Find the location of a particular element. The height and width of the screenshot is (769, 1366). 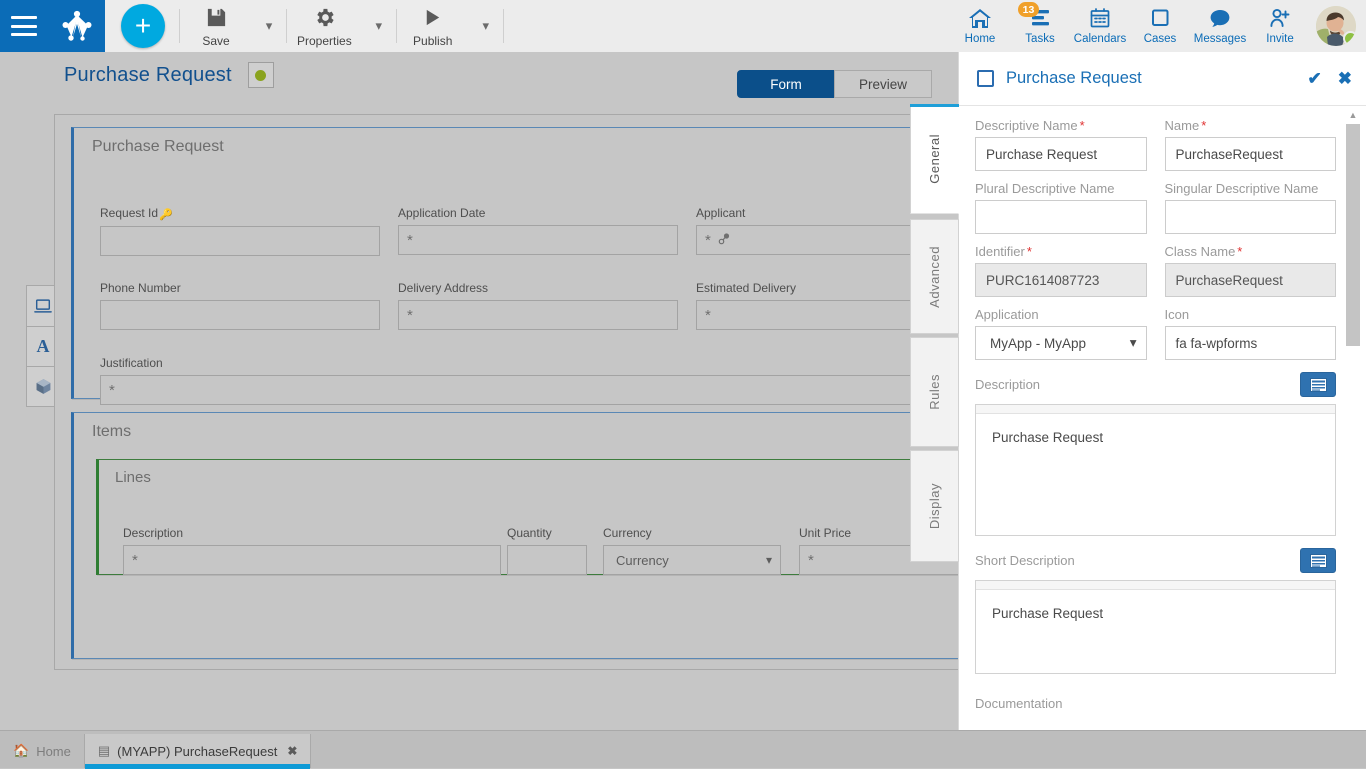

calendar-icon is located at coordinates (1100, 20).